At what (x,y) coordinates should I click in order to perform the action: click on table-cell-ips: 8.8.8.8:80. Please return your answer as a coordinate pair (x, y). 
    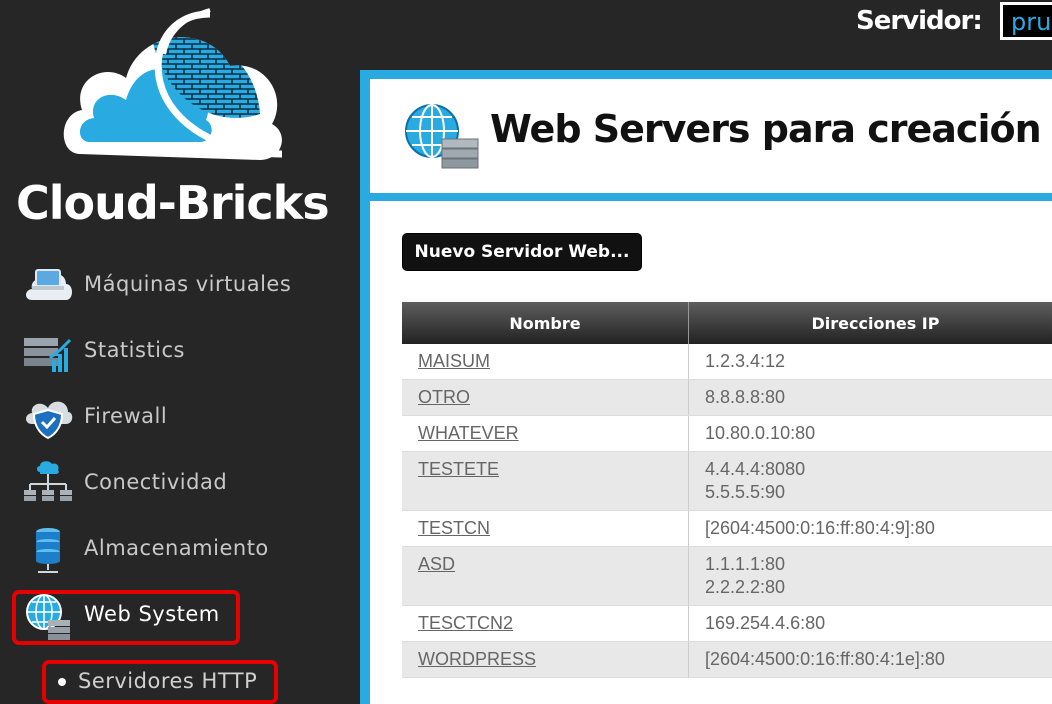
    Looking at the image, I should click on (870, 397).